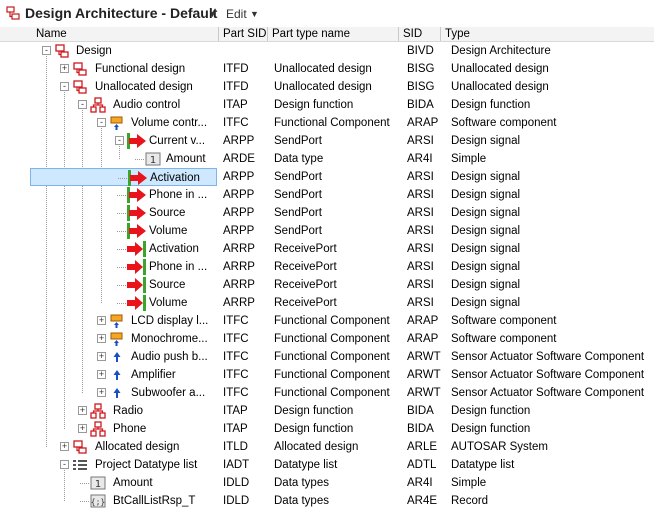 This screenshot has width=654, height=515. What do you see at coordinates (327, 483) in the screenshot?
I see `table-row: 1 Amount IDLD Data types AR4I Simple` at bounding box center [327, 483].